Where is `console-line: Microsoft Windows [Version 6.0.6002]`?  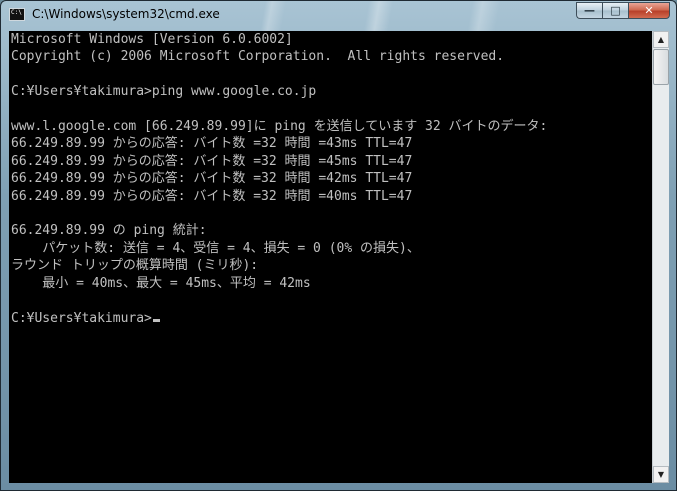
console-line: Microsoft Windows [Version 6.0.6002] is located at coordinates (152, 39).